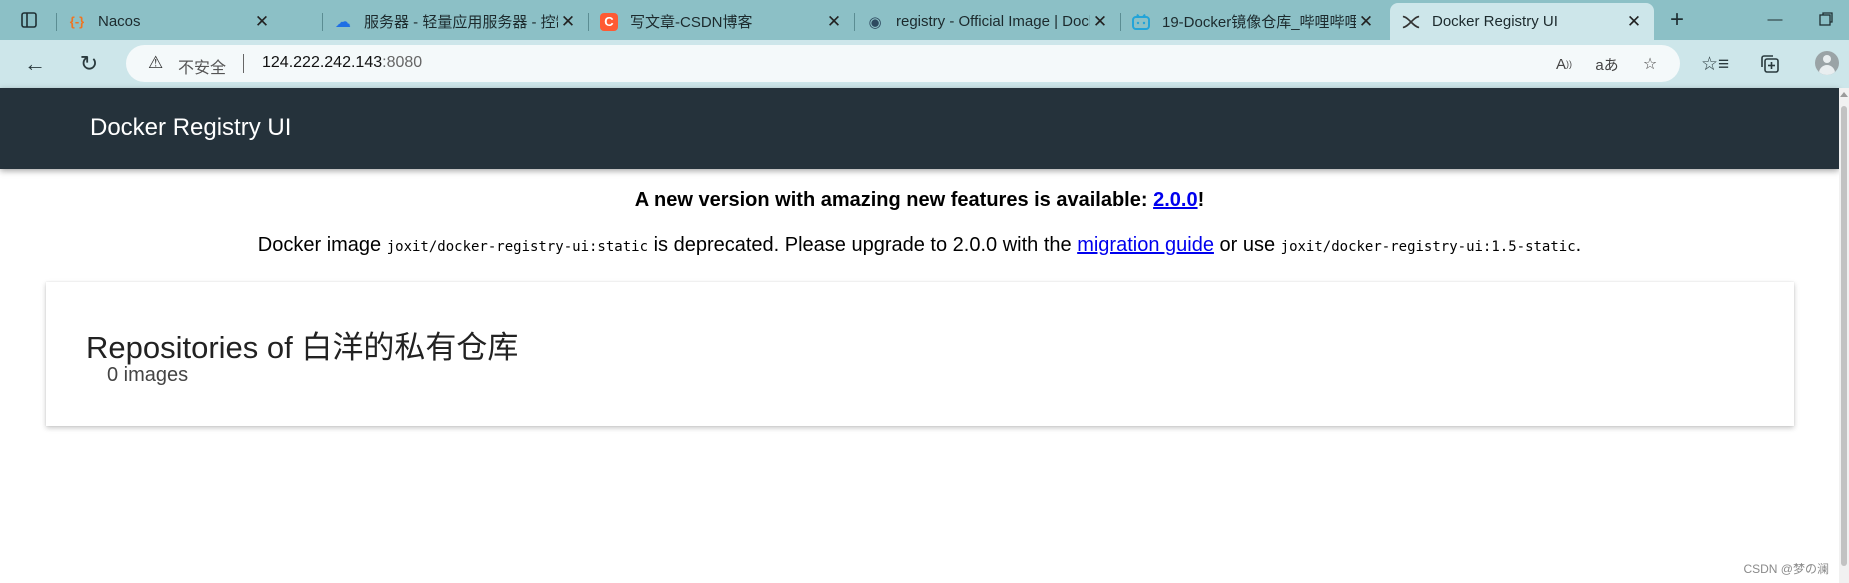 This screenshot has width=1849, height=583. I want to click on collections-icon, so click(1770, 64).